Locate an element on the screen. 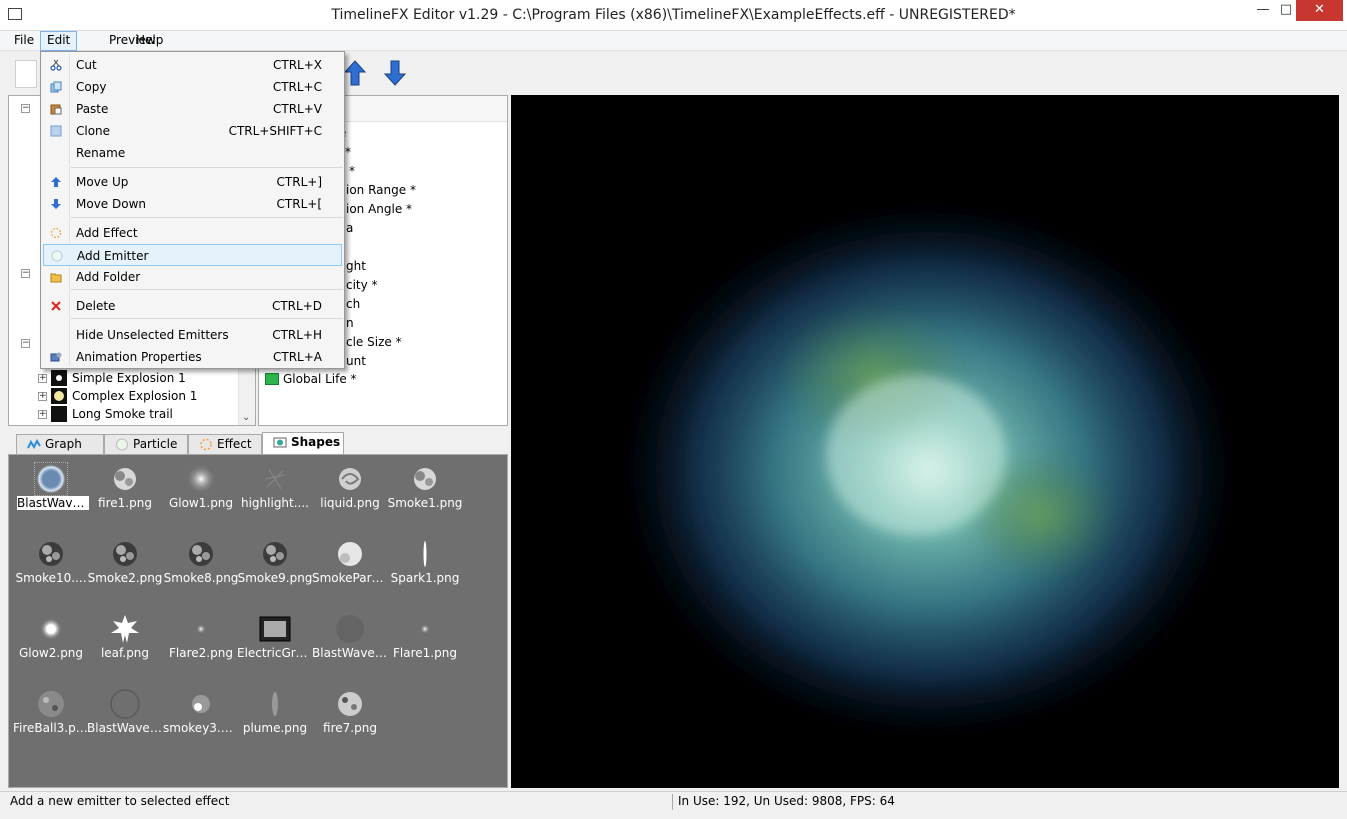 This screenshot has width=1347, height=819. menu-item-shortcut: CTRL+D is located at coordinates (296, 306).